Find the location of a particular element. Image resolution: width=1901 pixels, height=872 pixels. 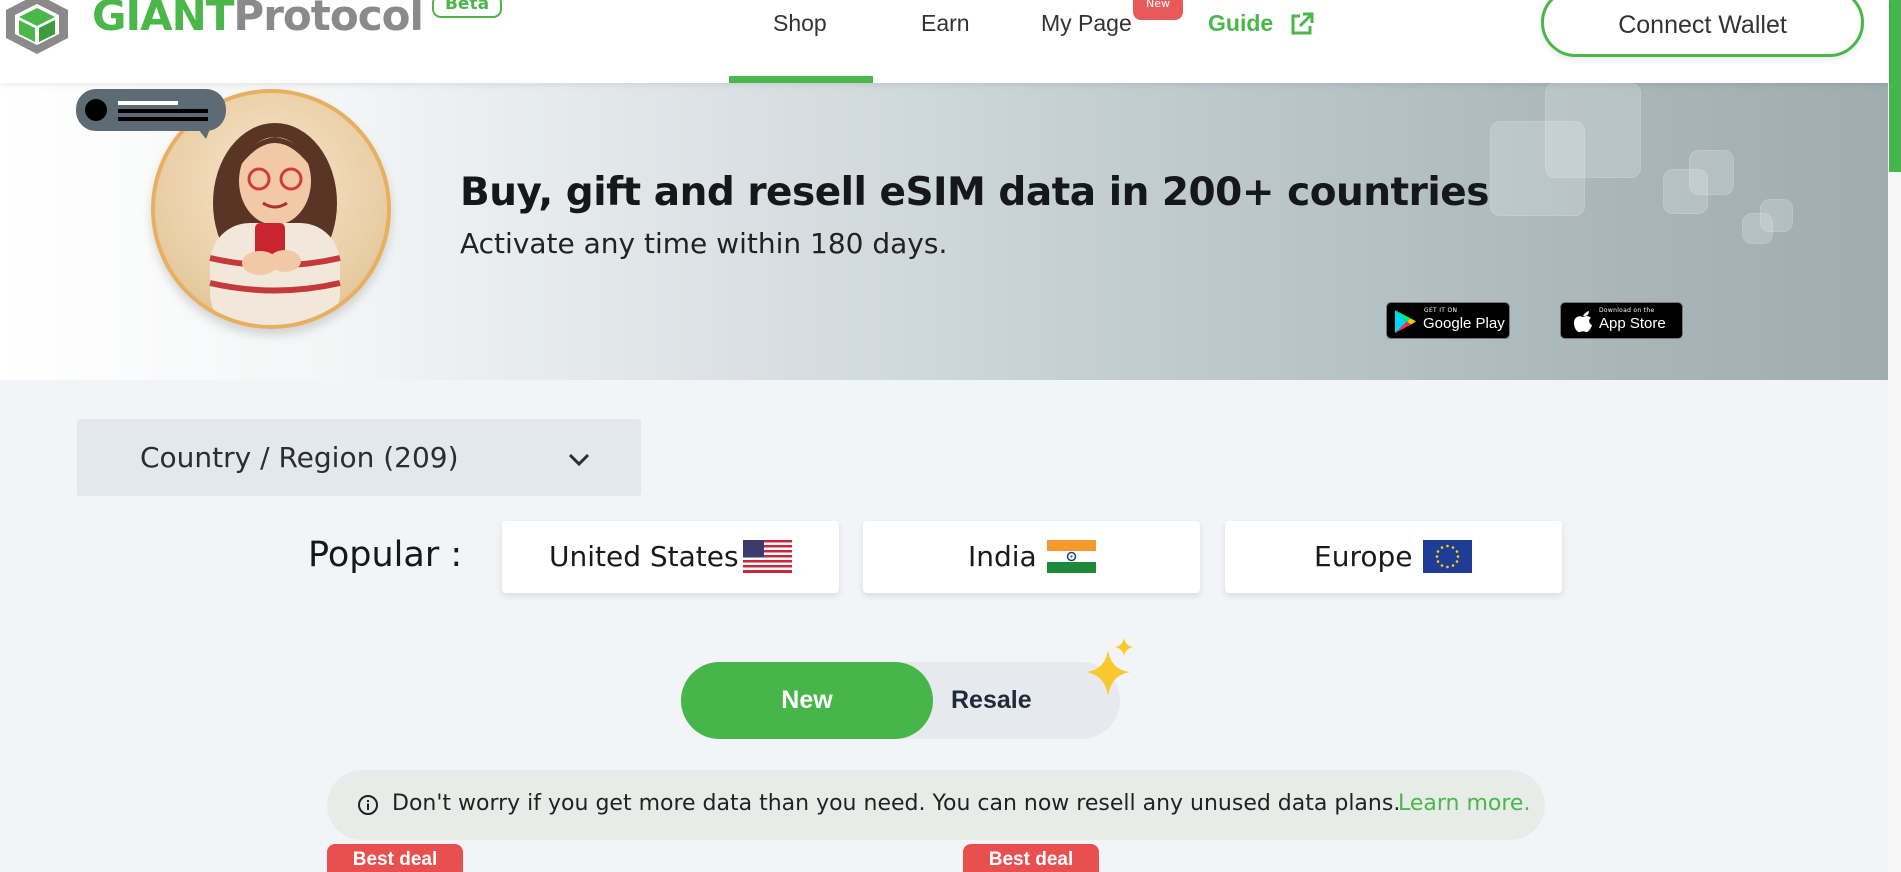

popular-india: India is located at coordinates (1031, 557).